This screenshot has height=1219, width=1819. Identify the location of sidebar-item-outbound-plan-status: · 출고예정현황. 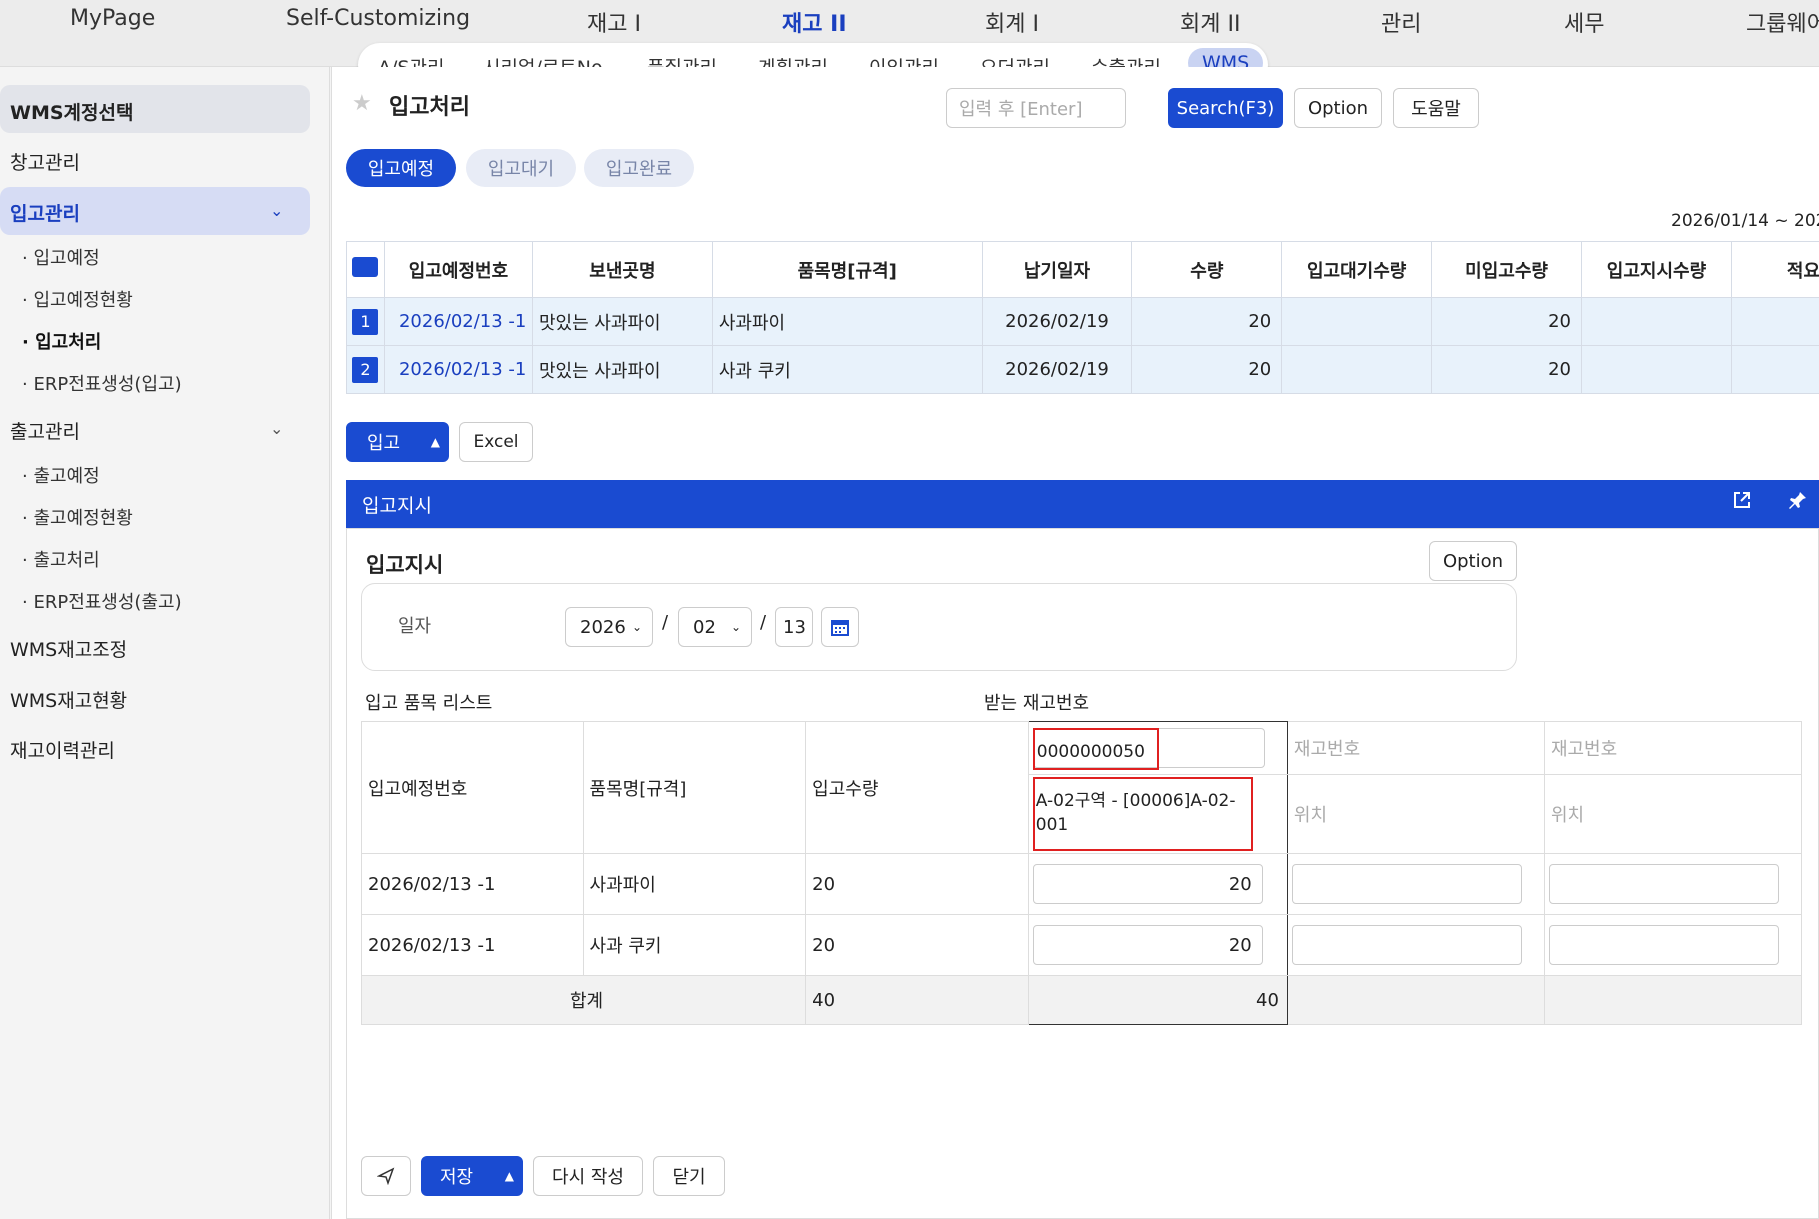
(77, 517).